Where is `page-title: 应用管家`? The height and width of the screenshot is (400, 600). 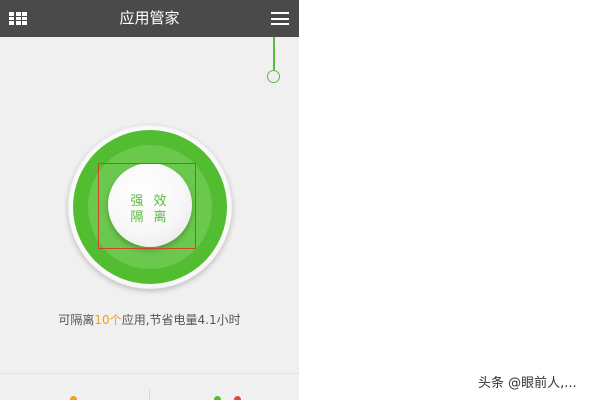 page-title: 应用管家 is located at coordinates (149, 18).